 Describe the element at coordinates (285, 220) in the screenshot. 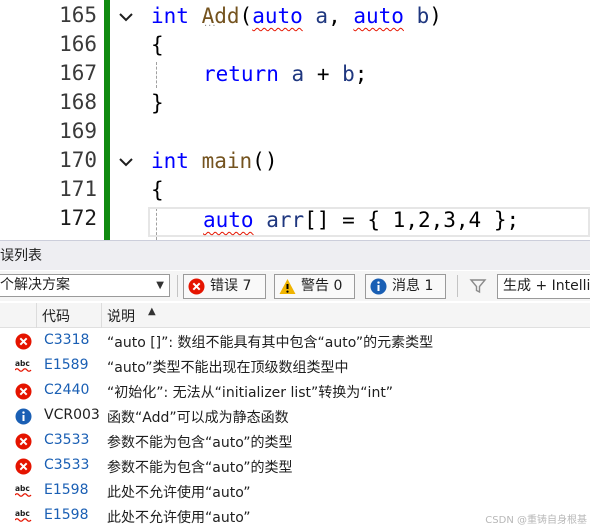

I see `code-token: arr` at that location.